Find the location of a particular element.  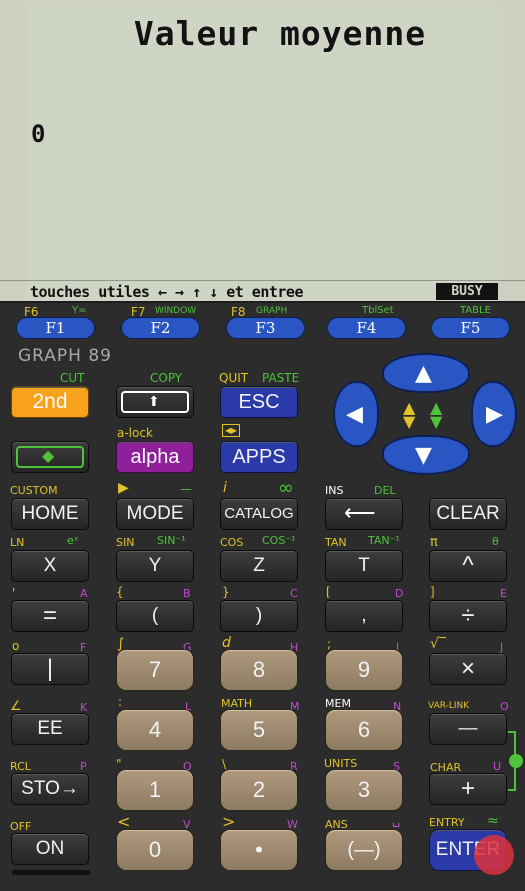

left-arrow-button: ◀ is located at coordinates (356, 414).